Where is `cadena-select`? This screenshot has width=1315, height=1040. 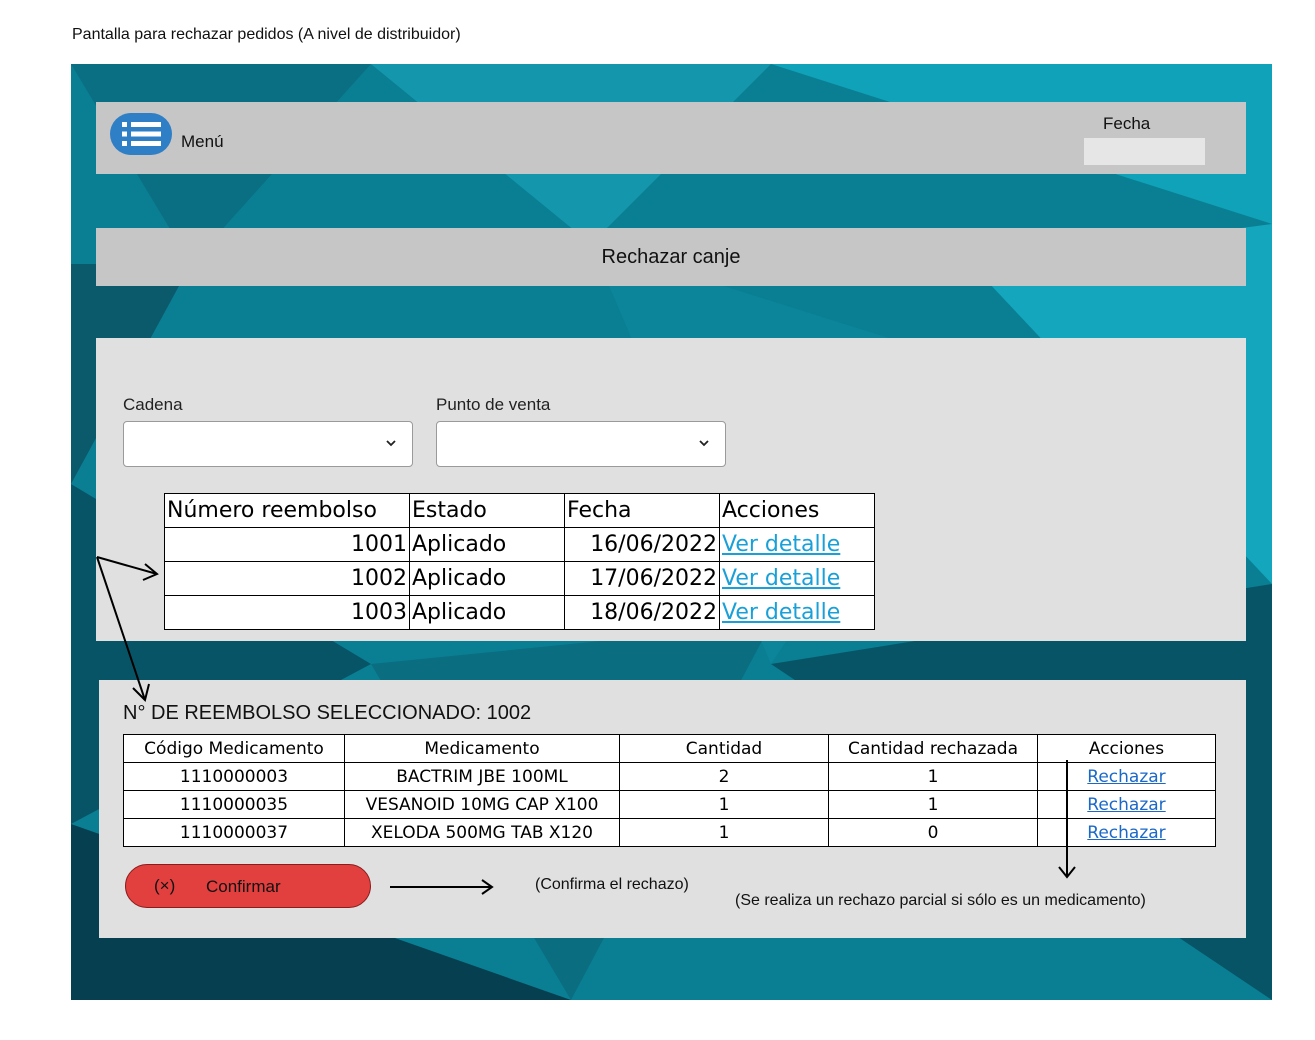 cadena-select is located at coordinates (268, 444).